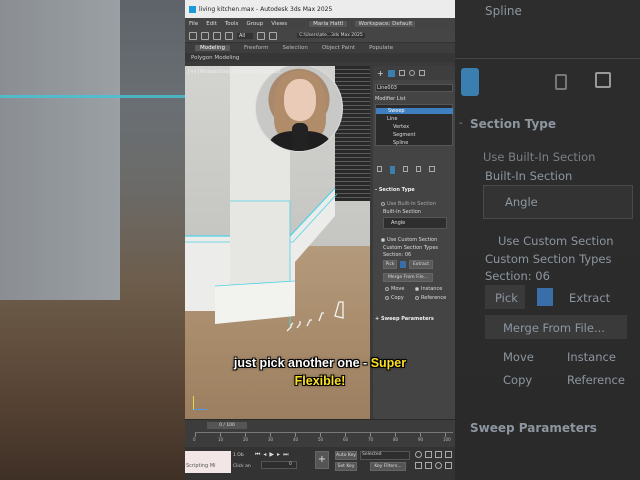  I want to click on stack-item-segment: Segment, so click(404, 135).